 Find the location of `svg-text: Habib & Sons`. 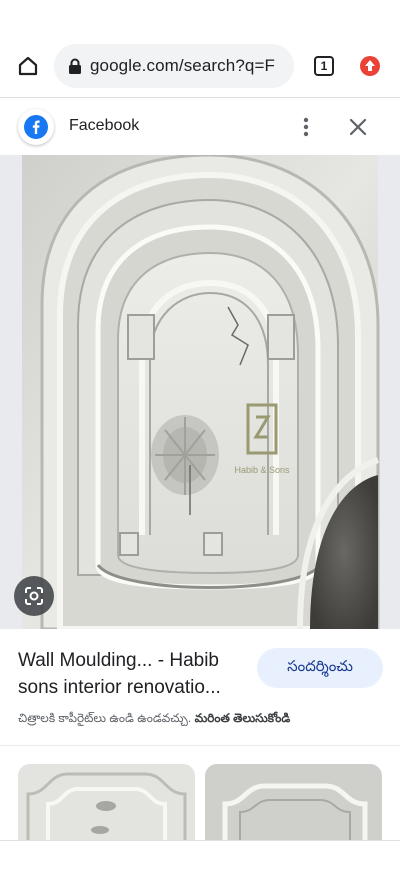

svg-text: Habib & Sons is located at coordinates (262, 470).